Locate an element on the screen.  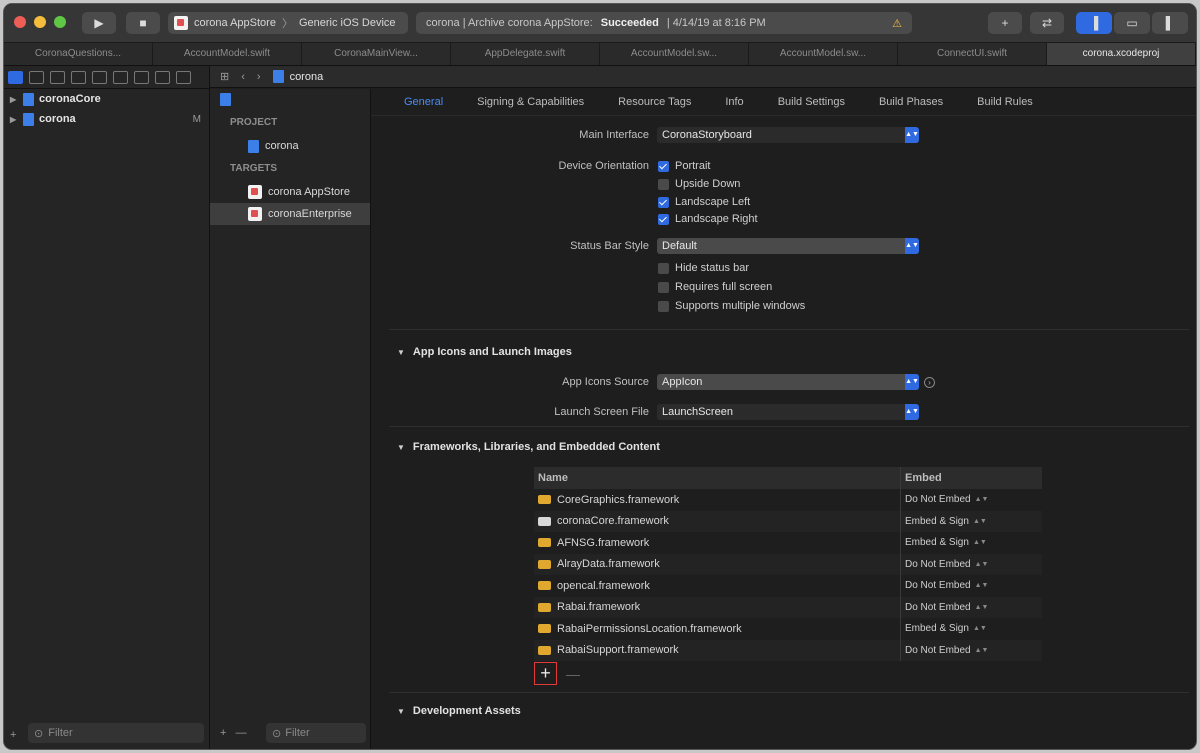
back-icon: ‹ is located at coordinates (243, 77).